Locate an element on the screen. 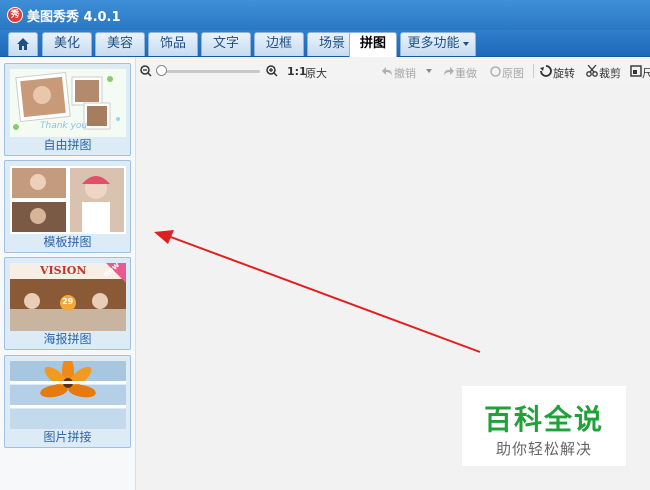  template-collage-label: 模板拼图 is located at coordinates (67, 242).